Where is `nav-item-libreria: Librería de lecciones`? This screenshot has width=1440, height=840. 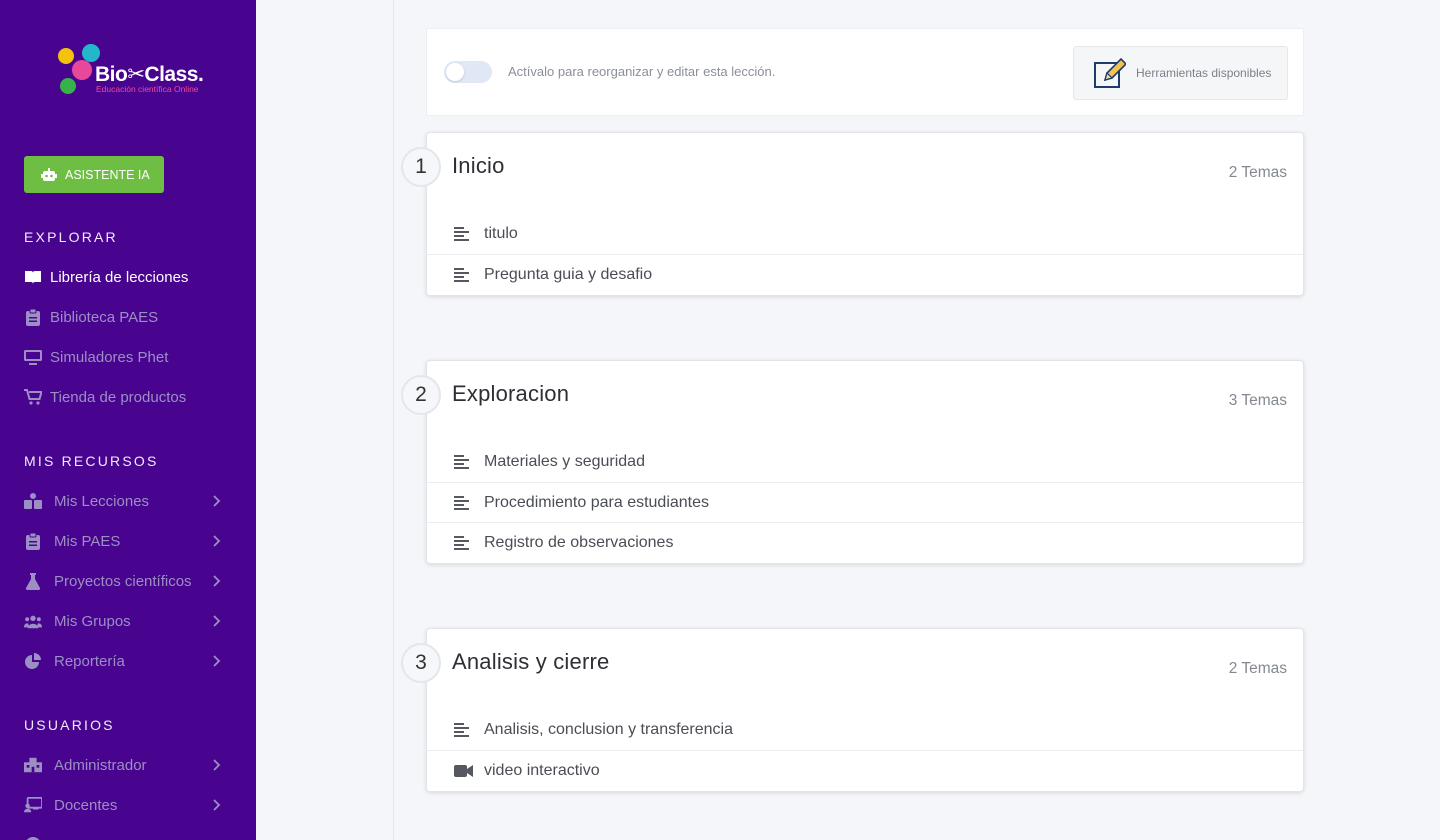
nav-item-libreria: Librería de lecciones is located at coordinates (128, 277).